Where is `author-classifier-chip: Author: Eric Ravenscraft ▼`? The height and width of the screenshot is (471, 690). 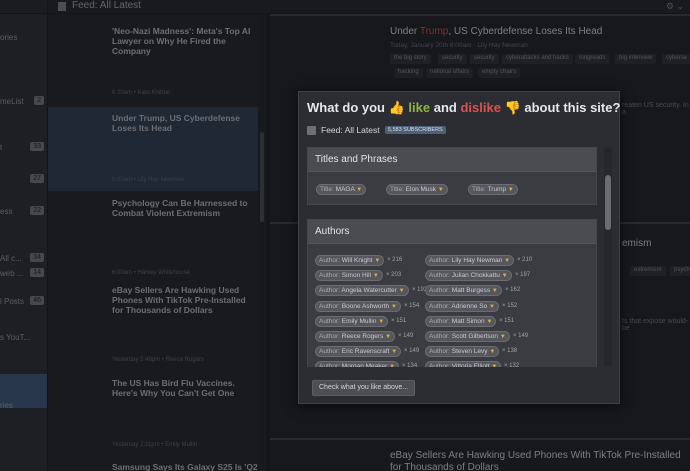
author-classifier-chip: Author: Eric Ravenscraft ▼ is located at coordinates (358, 352).